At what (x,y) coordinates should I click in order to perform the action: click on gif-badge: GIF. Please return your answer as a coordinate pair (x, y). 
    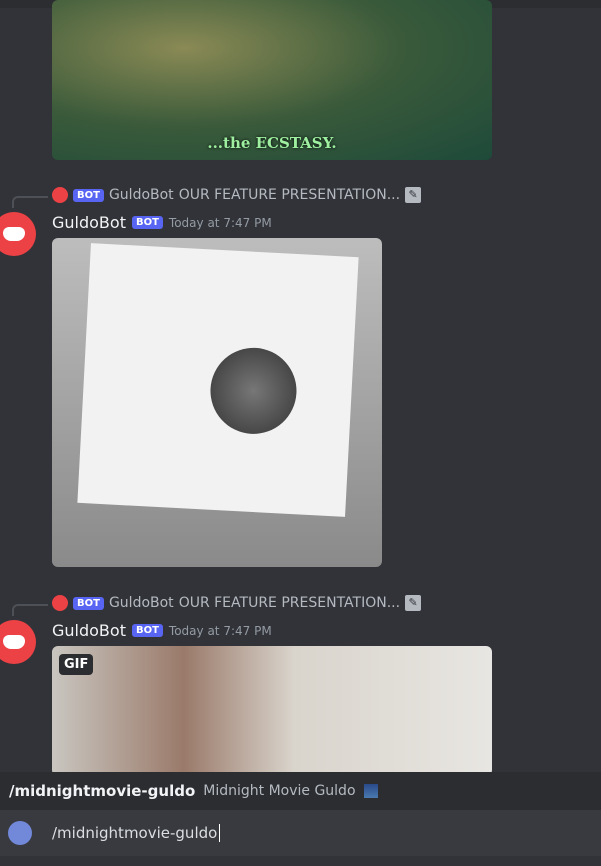
    Looking at the image, I should click on (76, 664).